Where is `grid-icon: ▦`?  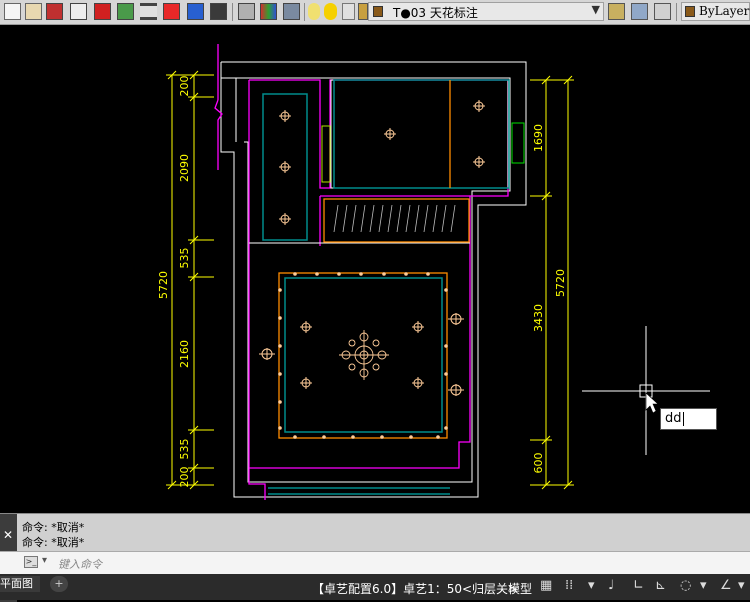
grid-icon: ▦ is located at coordinates (546, 585).